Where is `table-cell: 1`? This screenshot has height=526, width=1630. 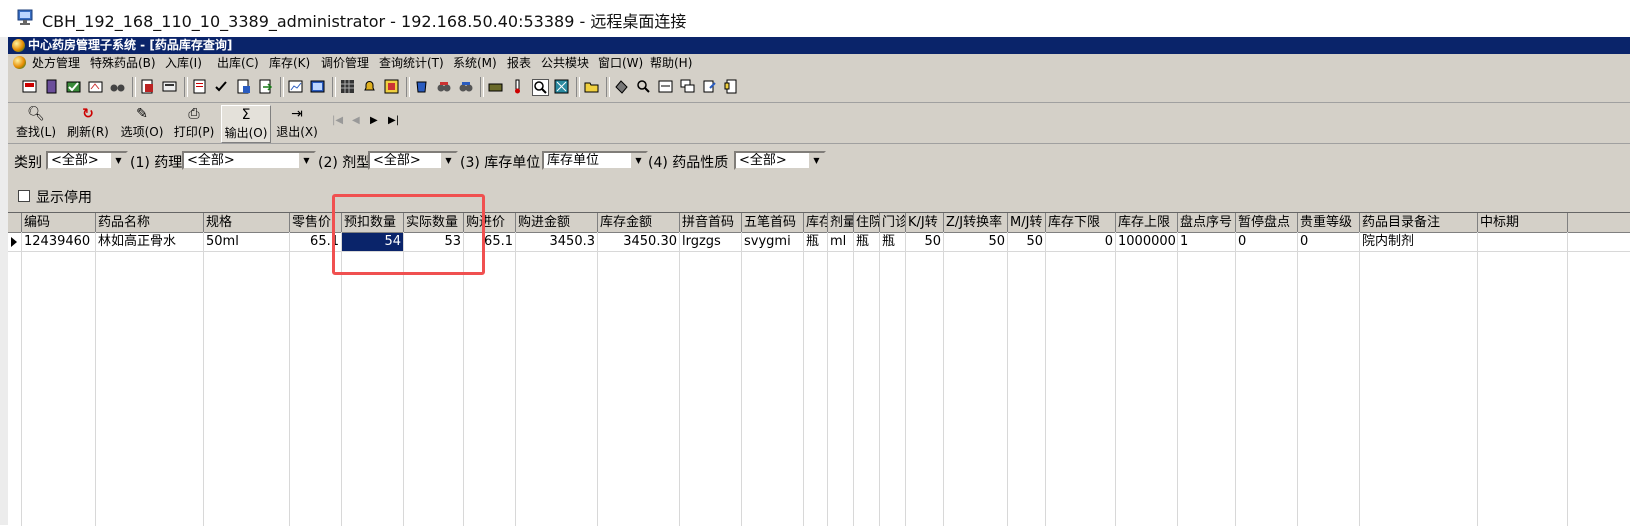 table-cell: 1 is located at coordinates (1206, 242).